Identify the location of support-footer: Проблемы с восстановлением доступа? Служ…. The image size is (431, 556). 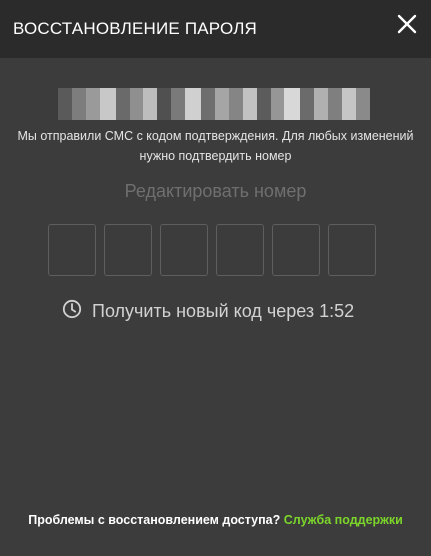
(215, 520).